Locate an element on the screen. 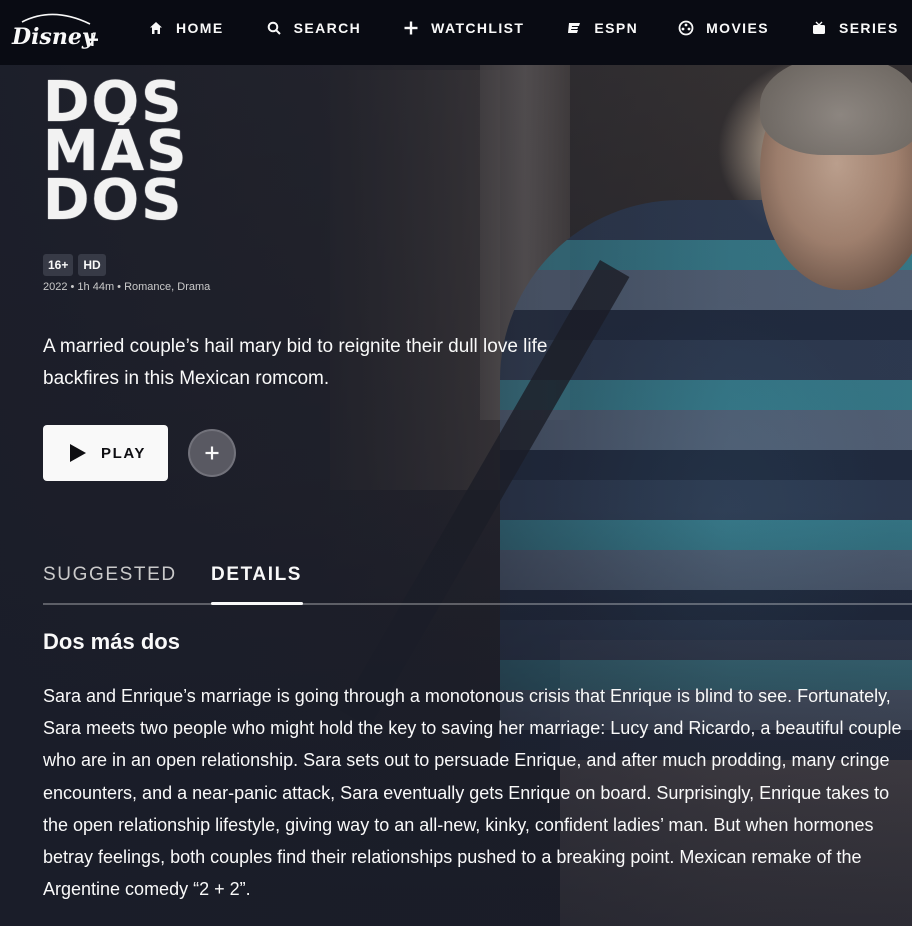 The image size is (912, 926). nav-series: SERIES is located at coordinates (855, 28).